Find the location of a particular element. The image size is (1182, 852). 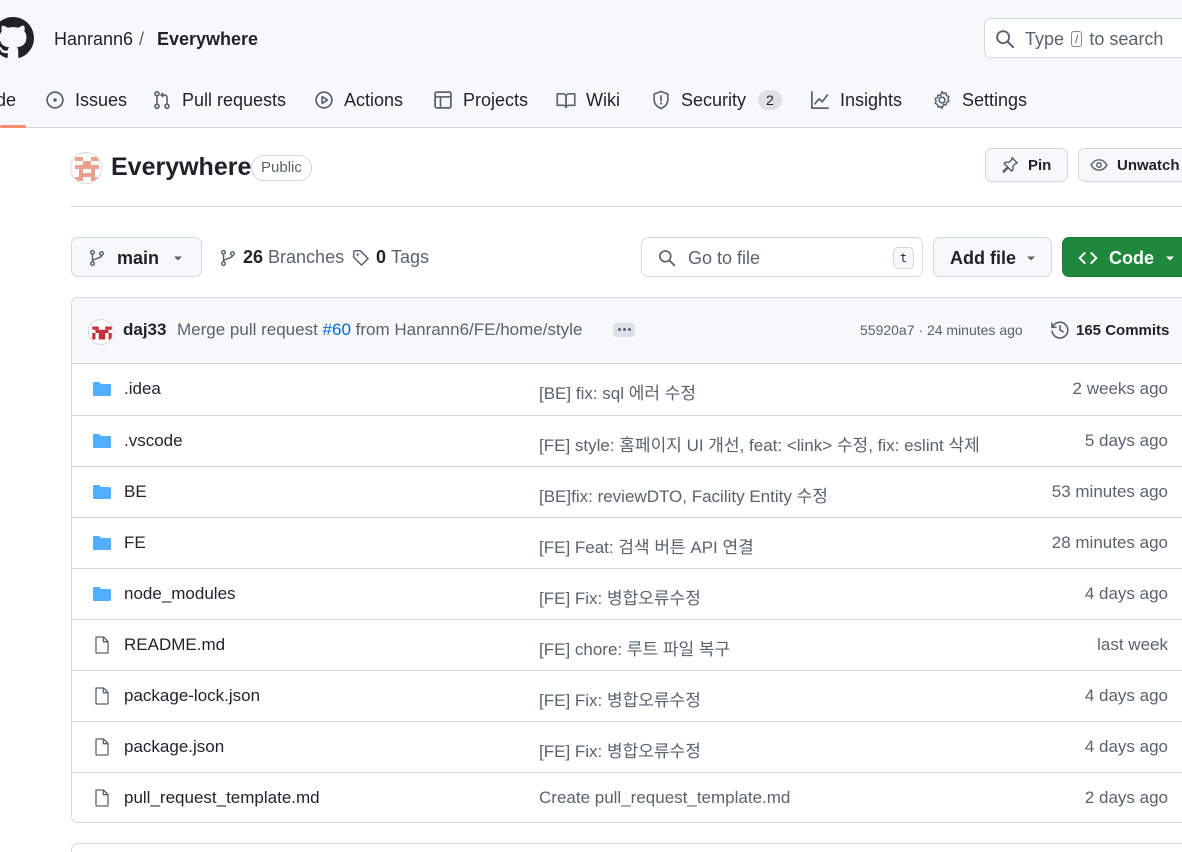

repo-title: Everywhere is located at coordinates (181, 167).